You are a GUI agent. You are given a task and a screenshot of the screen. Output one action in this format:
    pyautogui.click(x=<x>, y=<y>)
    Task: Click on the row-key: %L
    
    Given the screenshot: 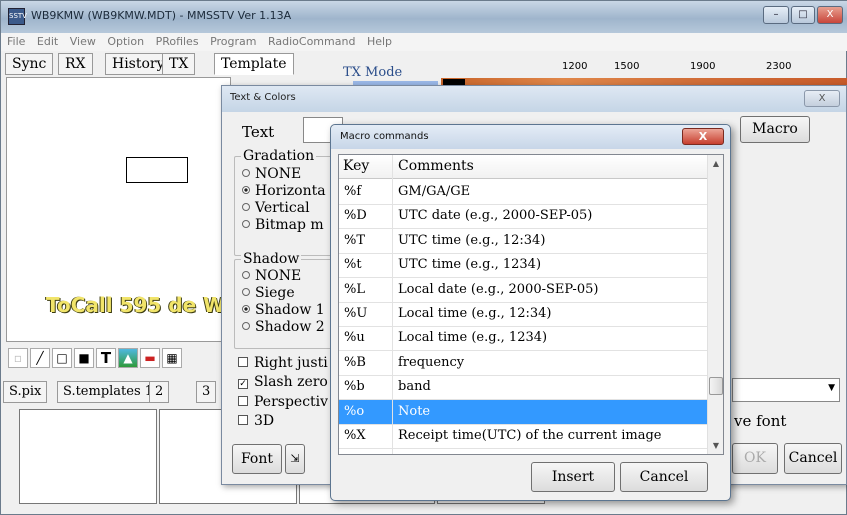 What is the action you would take?
    pyautogui.click(x=354, y=289)
    